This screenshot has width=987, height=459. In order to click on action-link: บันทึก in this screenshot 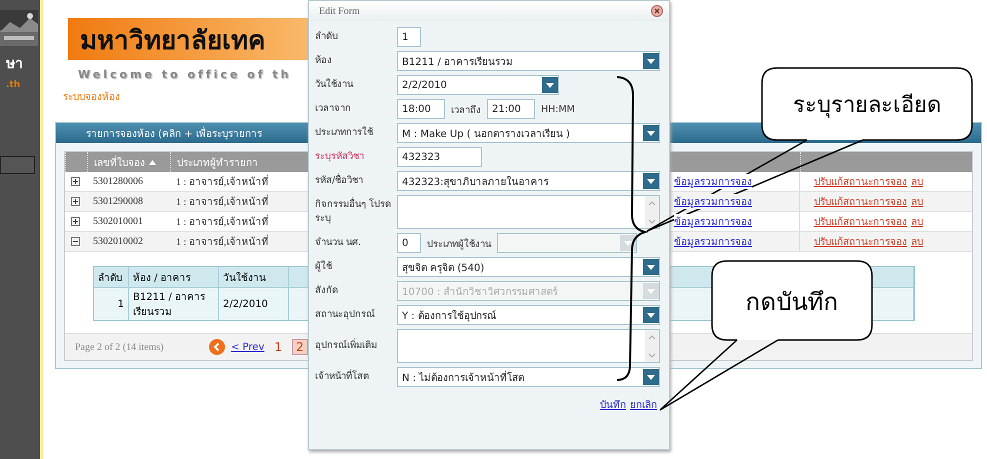, I will do `click(613, 404)`.